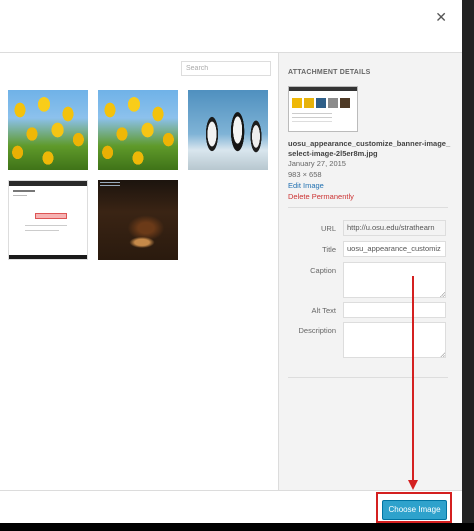 Image resolution: width=474 pixels, height=531 pixels. What do you see at coordinates (237, 527) in the screenshot?
I see `backdrop-bottom` at bounding box center [237, 527].